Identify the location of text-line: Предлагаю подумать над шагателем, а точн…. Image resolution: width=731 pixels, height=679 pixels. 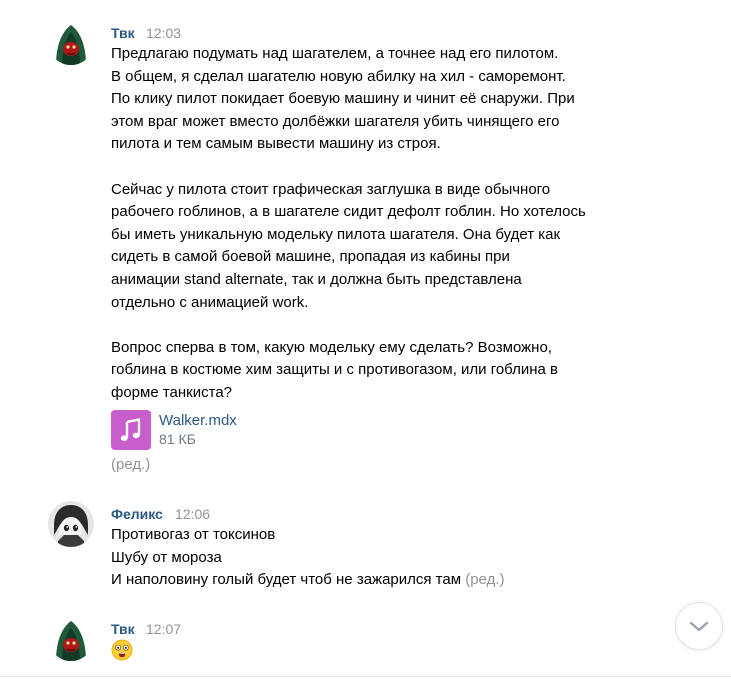
(335, 53).